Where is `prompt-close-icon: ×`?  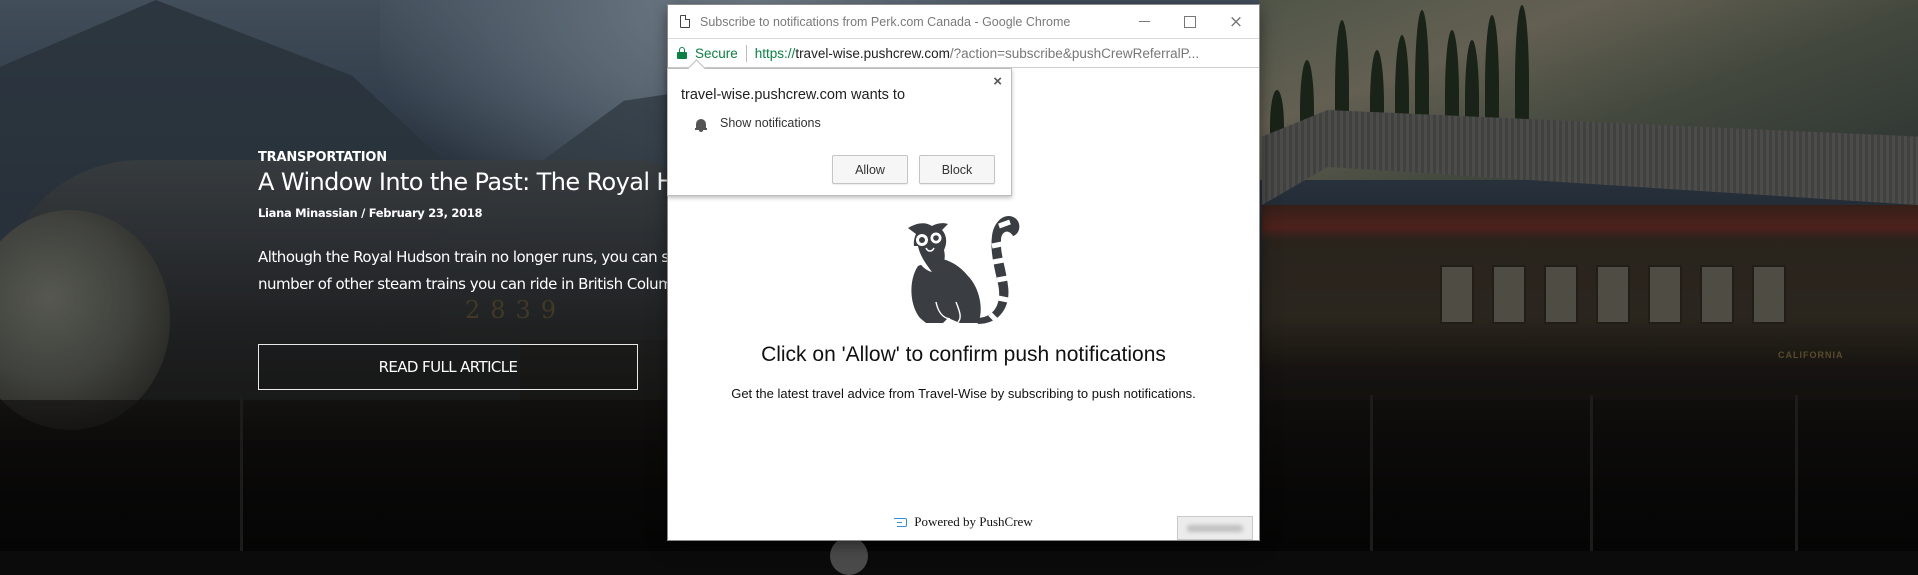
prompt-close-icon: × is located at coordinates (997, 81).